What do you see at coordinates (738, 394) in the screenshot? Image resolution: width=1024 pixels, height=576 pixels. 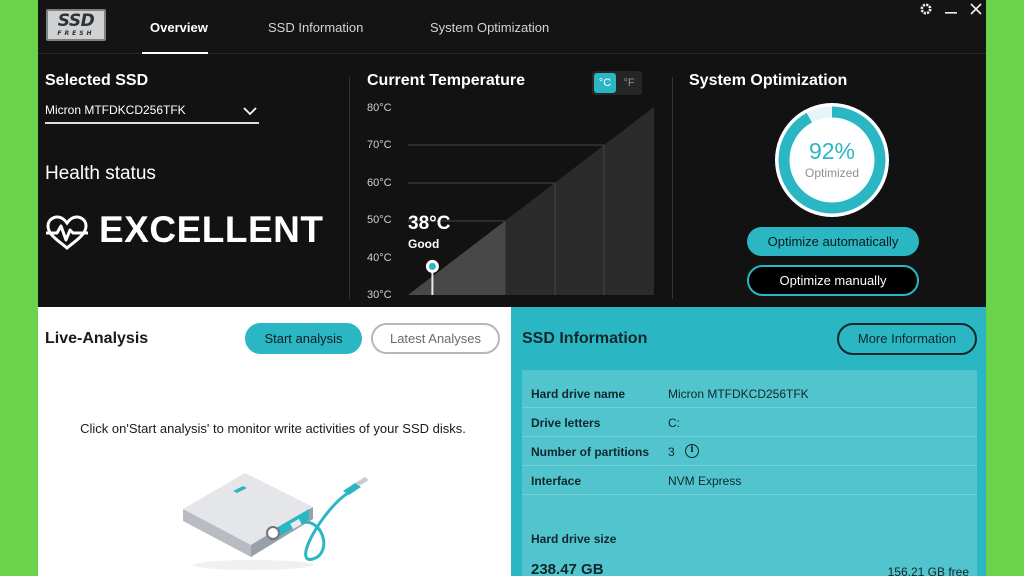 I see `info-value: Micron MTFDKCD256TFK` at bounding box center [738, 394].